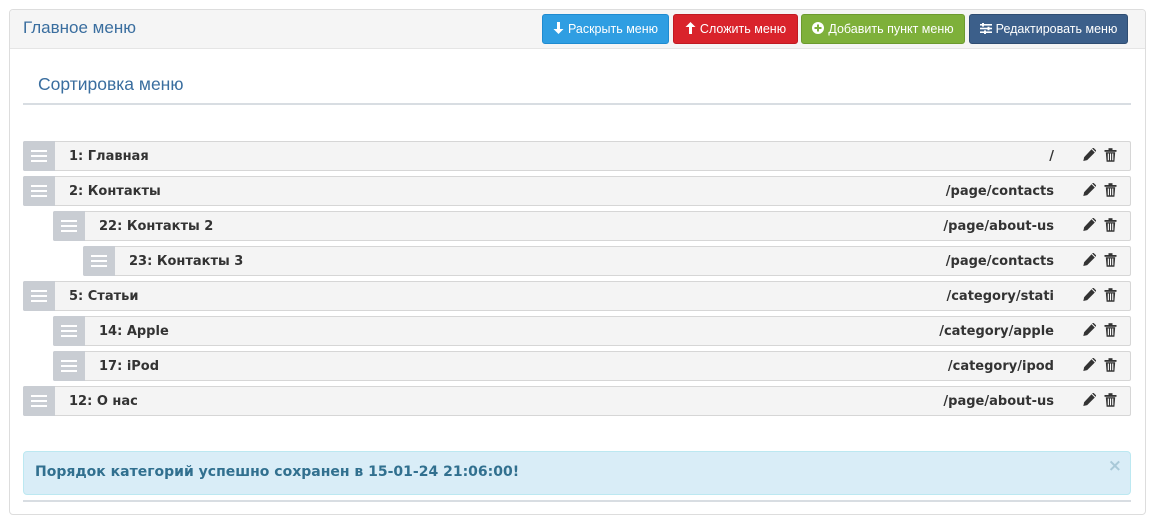 This screenshot has height=517, width=1163. What do you see at coordinates (891, 29) in the screenshot?
I see `add-menu-item-label: Добавить пункт меню` at bounding box center [891, 29].